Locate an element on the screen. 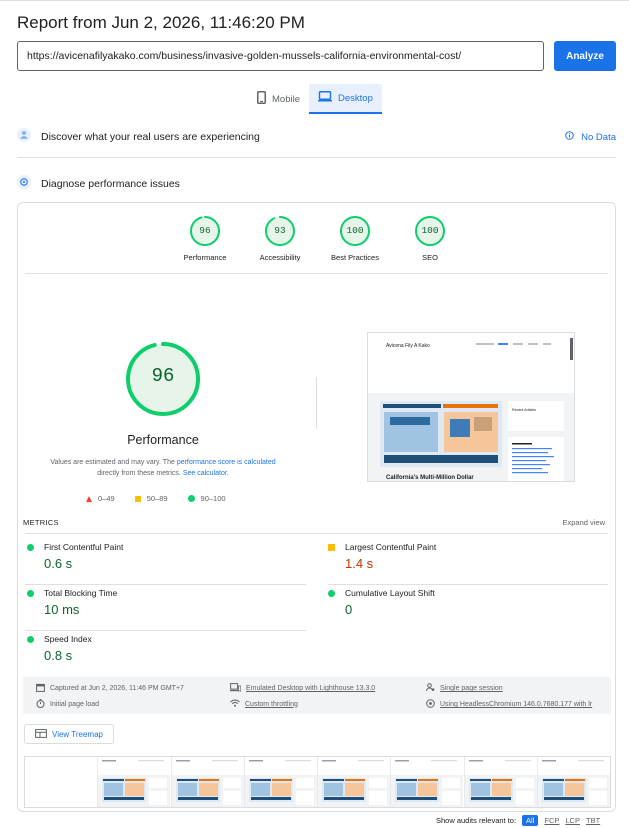 The width and height of the screenshot is (629, 828). captured-item: Captured at Jun 2, 2026, 11:46 PM GMT+7 is located at coordinates (110, 688).